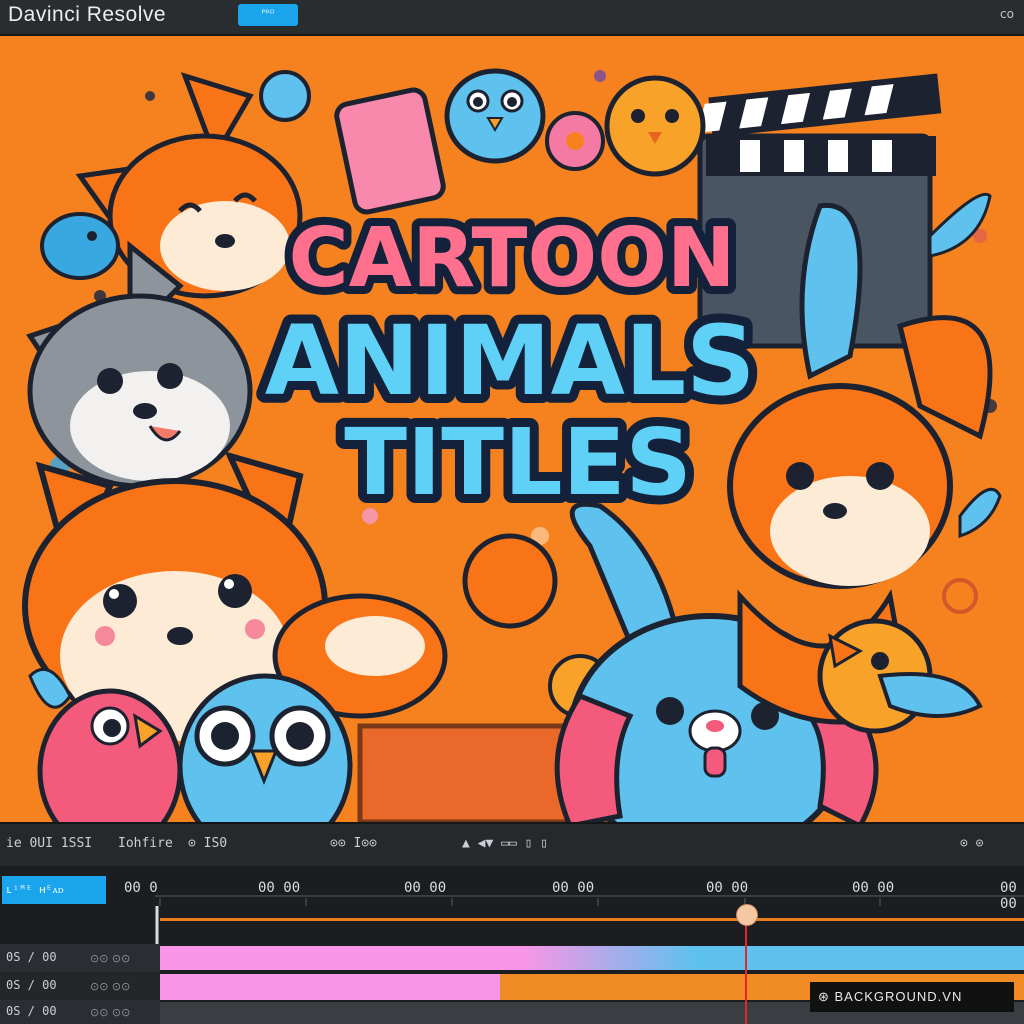 The image size is (1024, 1024). What do you see at coordinates (900, 676) in the screenshot?
I see `orange-bird-icon` at bounding box center [900, 676].